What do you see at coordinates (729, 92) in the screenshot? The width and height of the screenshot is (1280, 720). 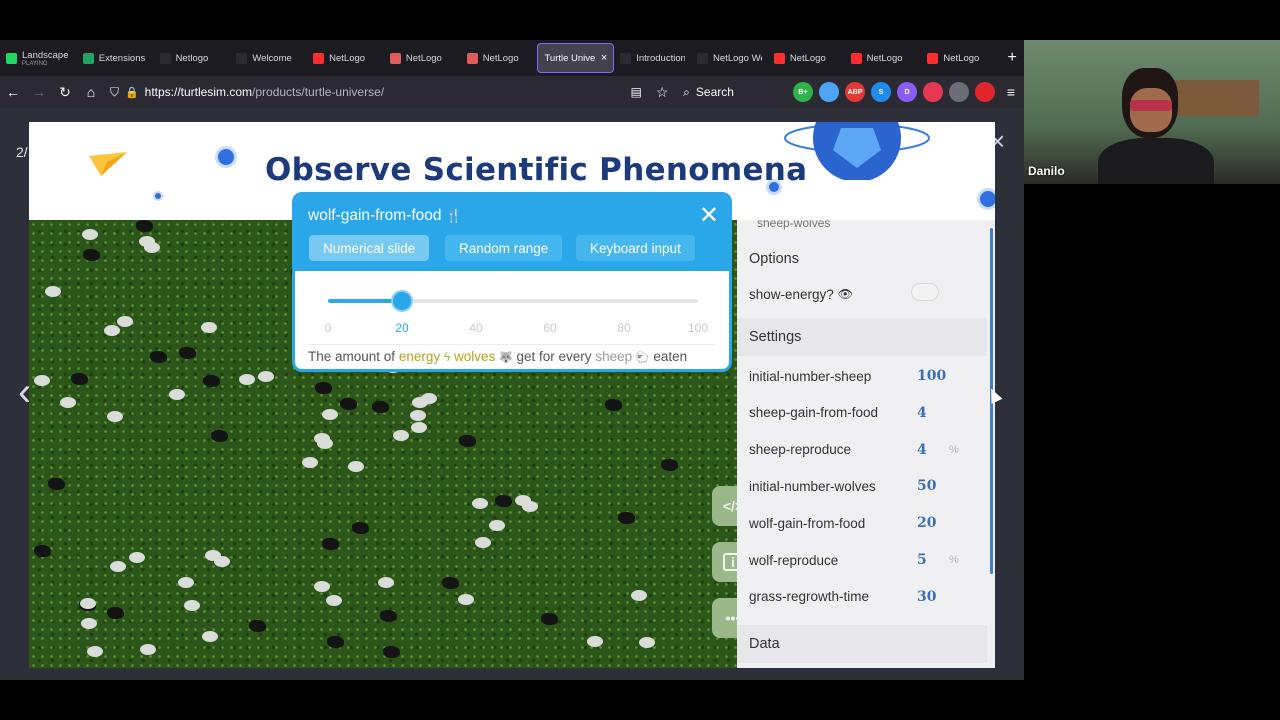 I see `search-field: ⌕ Search` at bounding box center [729, 92].